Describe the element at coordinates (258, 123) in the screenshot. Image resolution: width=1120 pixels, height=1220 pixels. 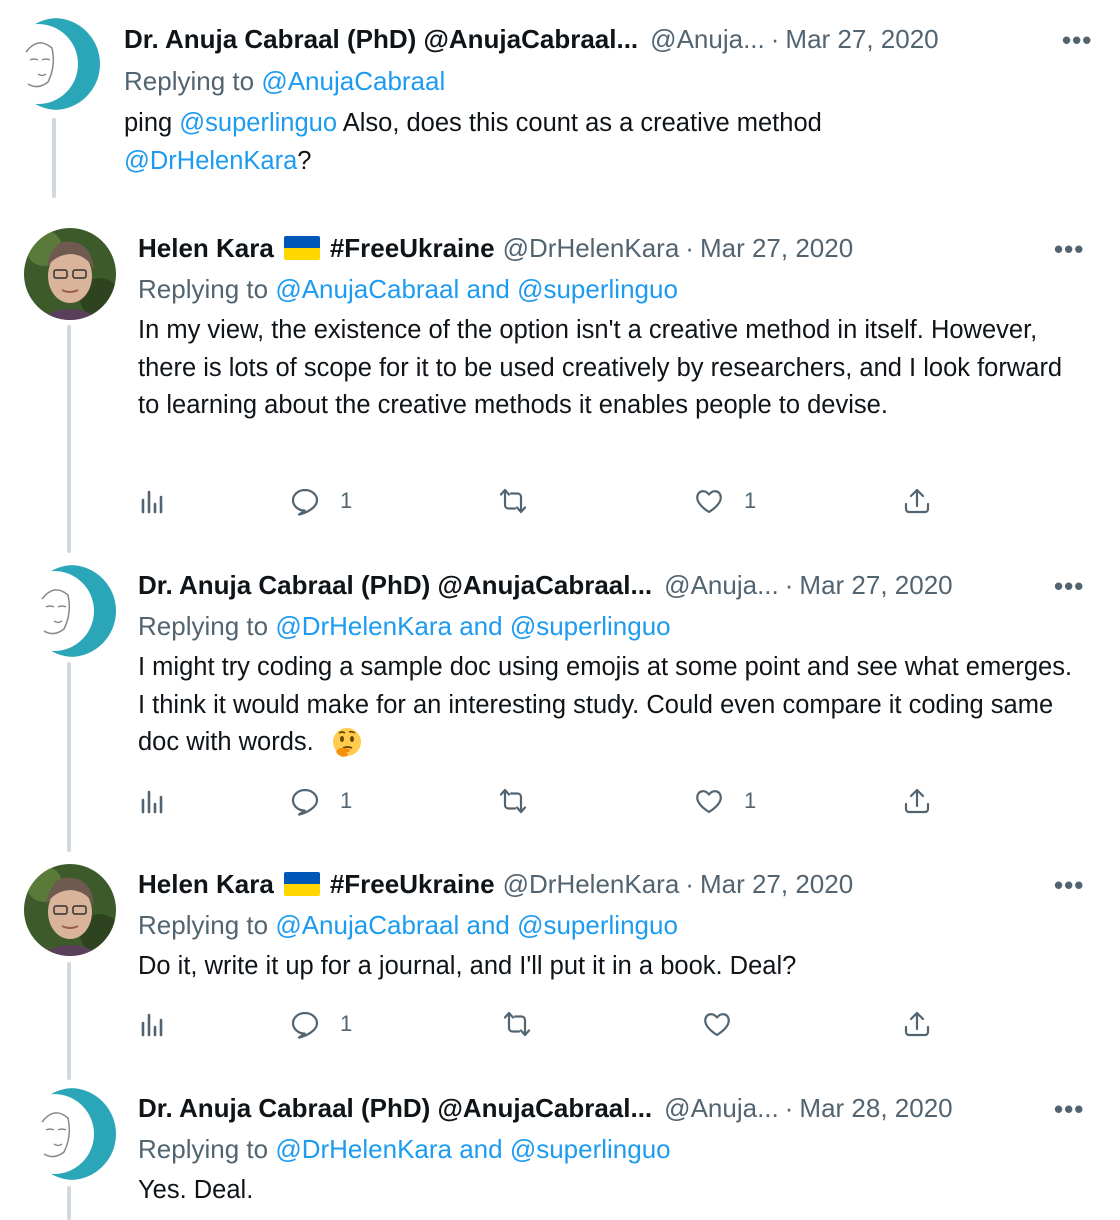
I see `mention-link: @superlinguo` at that location.